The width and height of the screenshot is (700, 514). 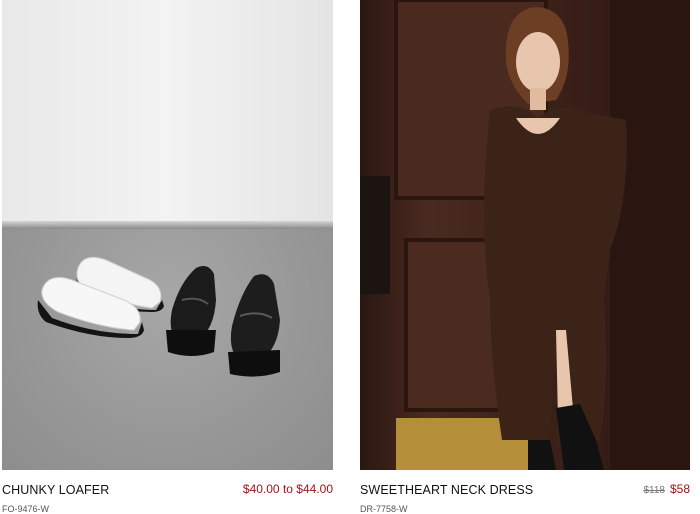 What do you see at coordinates (191, 311) in the screenshot?
I see `black-loafer-left` at bounding box center [191, 311].